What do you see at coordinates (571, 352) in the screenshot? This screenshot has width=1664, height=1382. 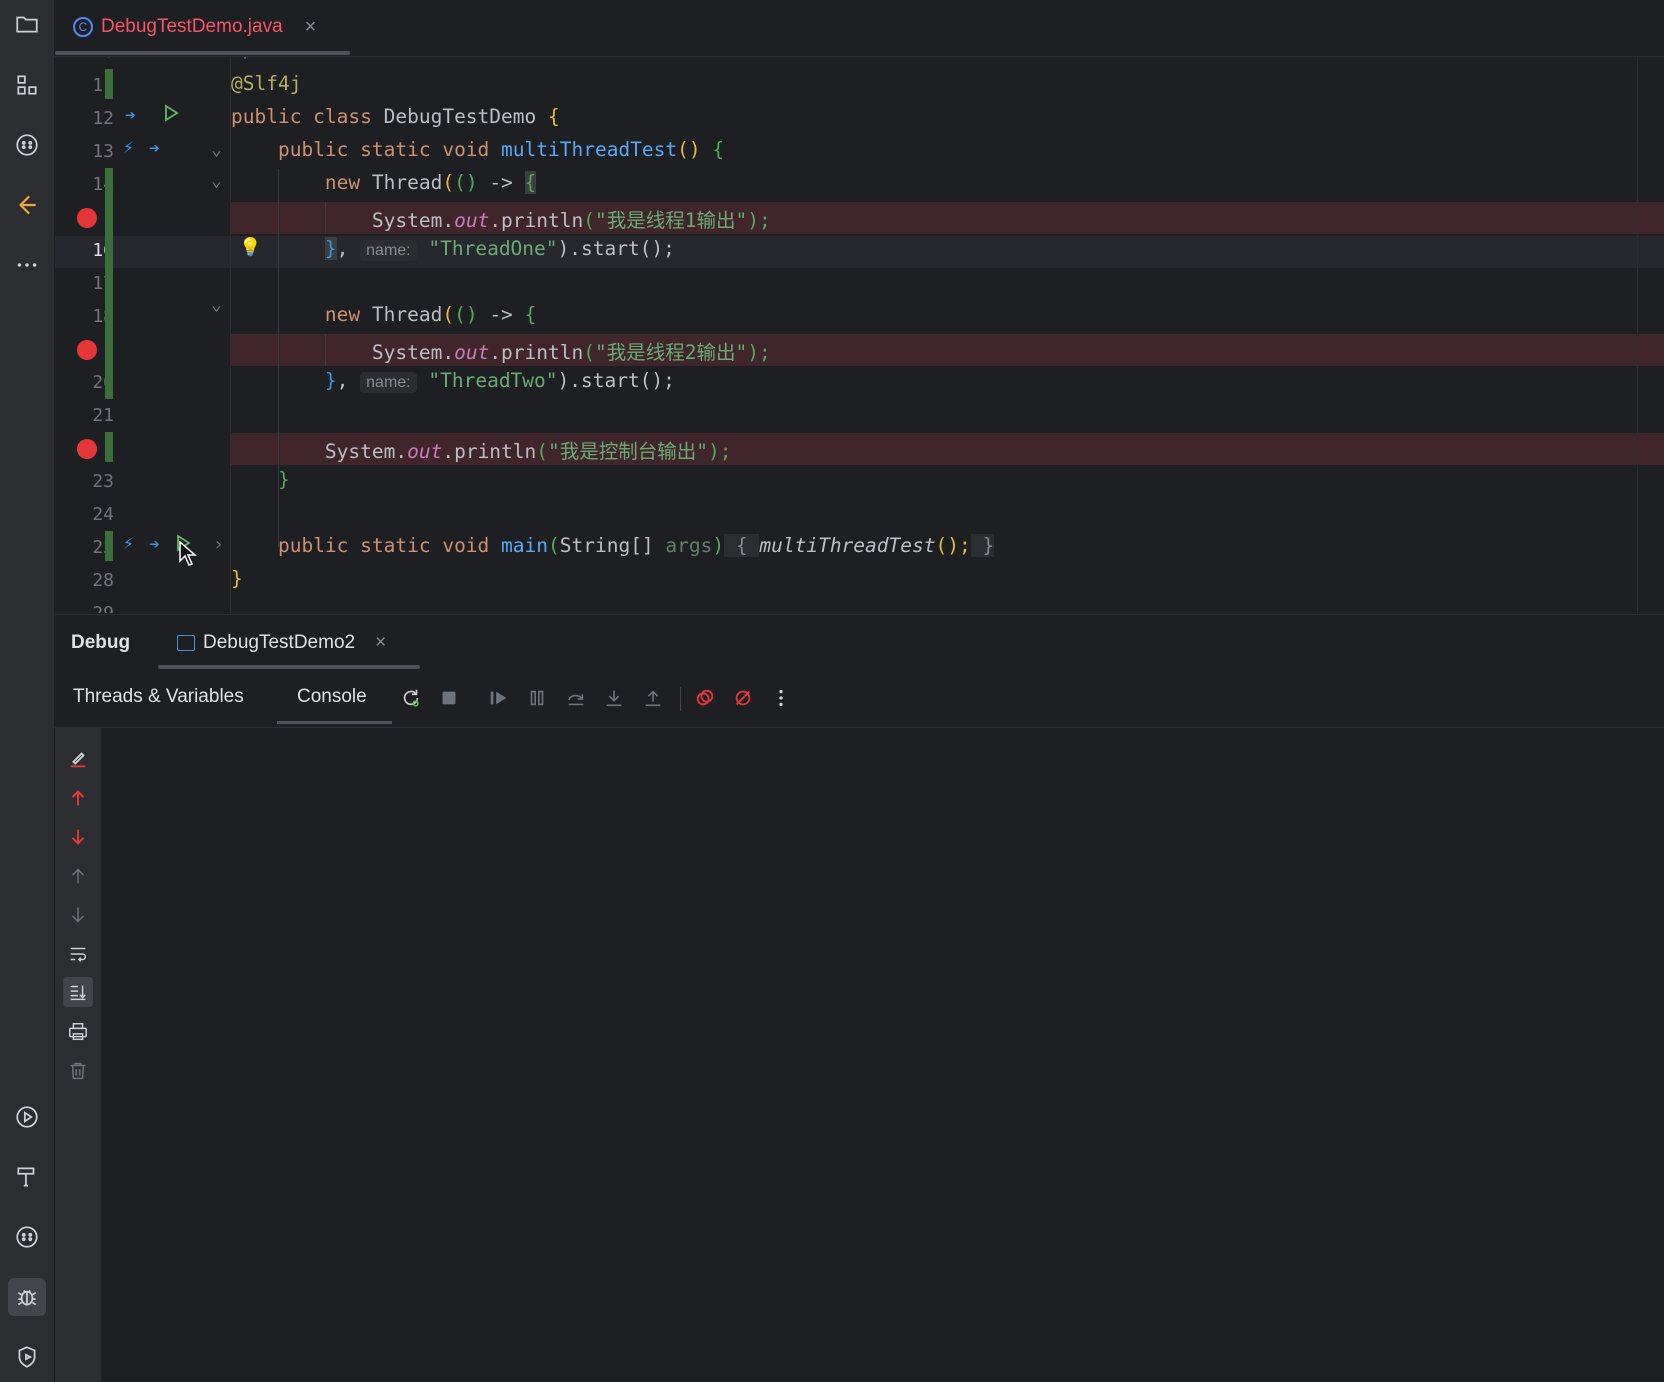 I see `code-line-19: System.out.println("我是线程2输出");` at bounding box center [571, 352].